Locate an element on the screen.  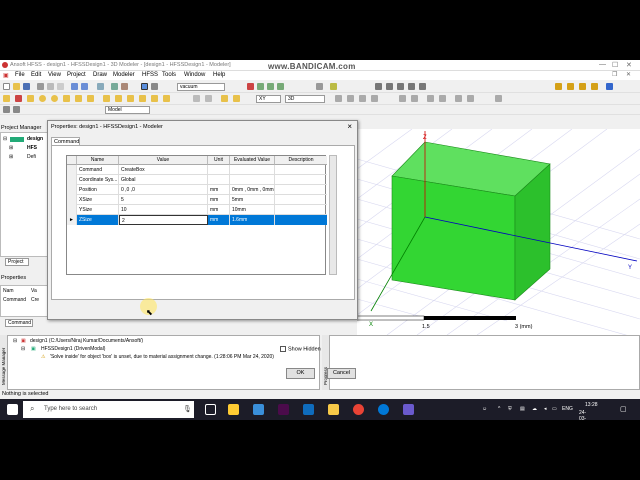
new-icon is located at coordinates (6, 86).